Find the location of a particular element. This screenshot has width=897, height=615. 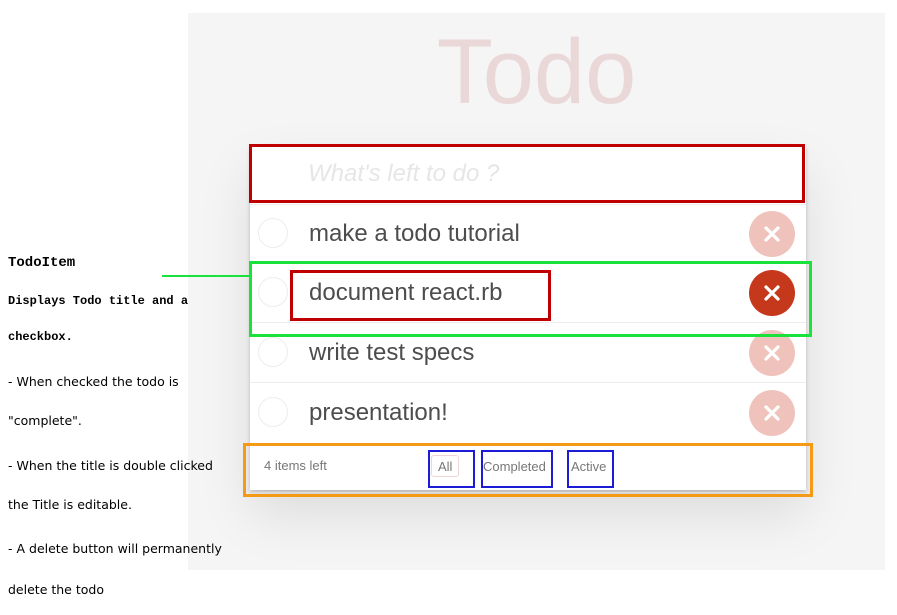

annotation-note-line: the Title is editable. is located at coordinates (70, 504).